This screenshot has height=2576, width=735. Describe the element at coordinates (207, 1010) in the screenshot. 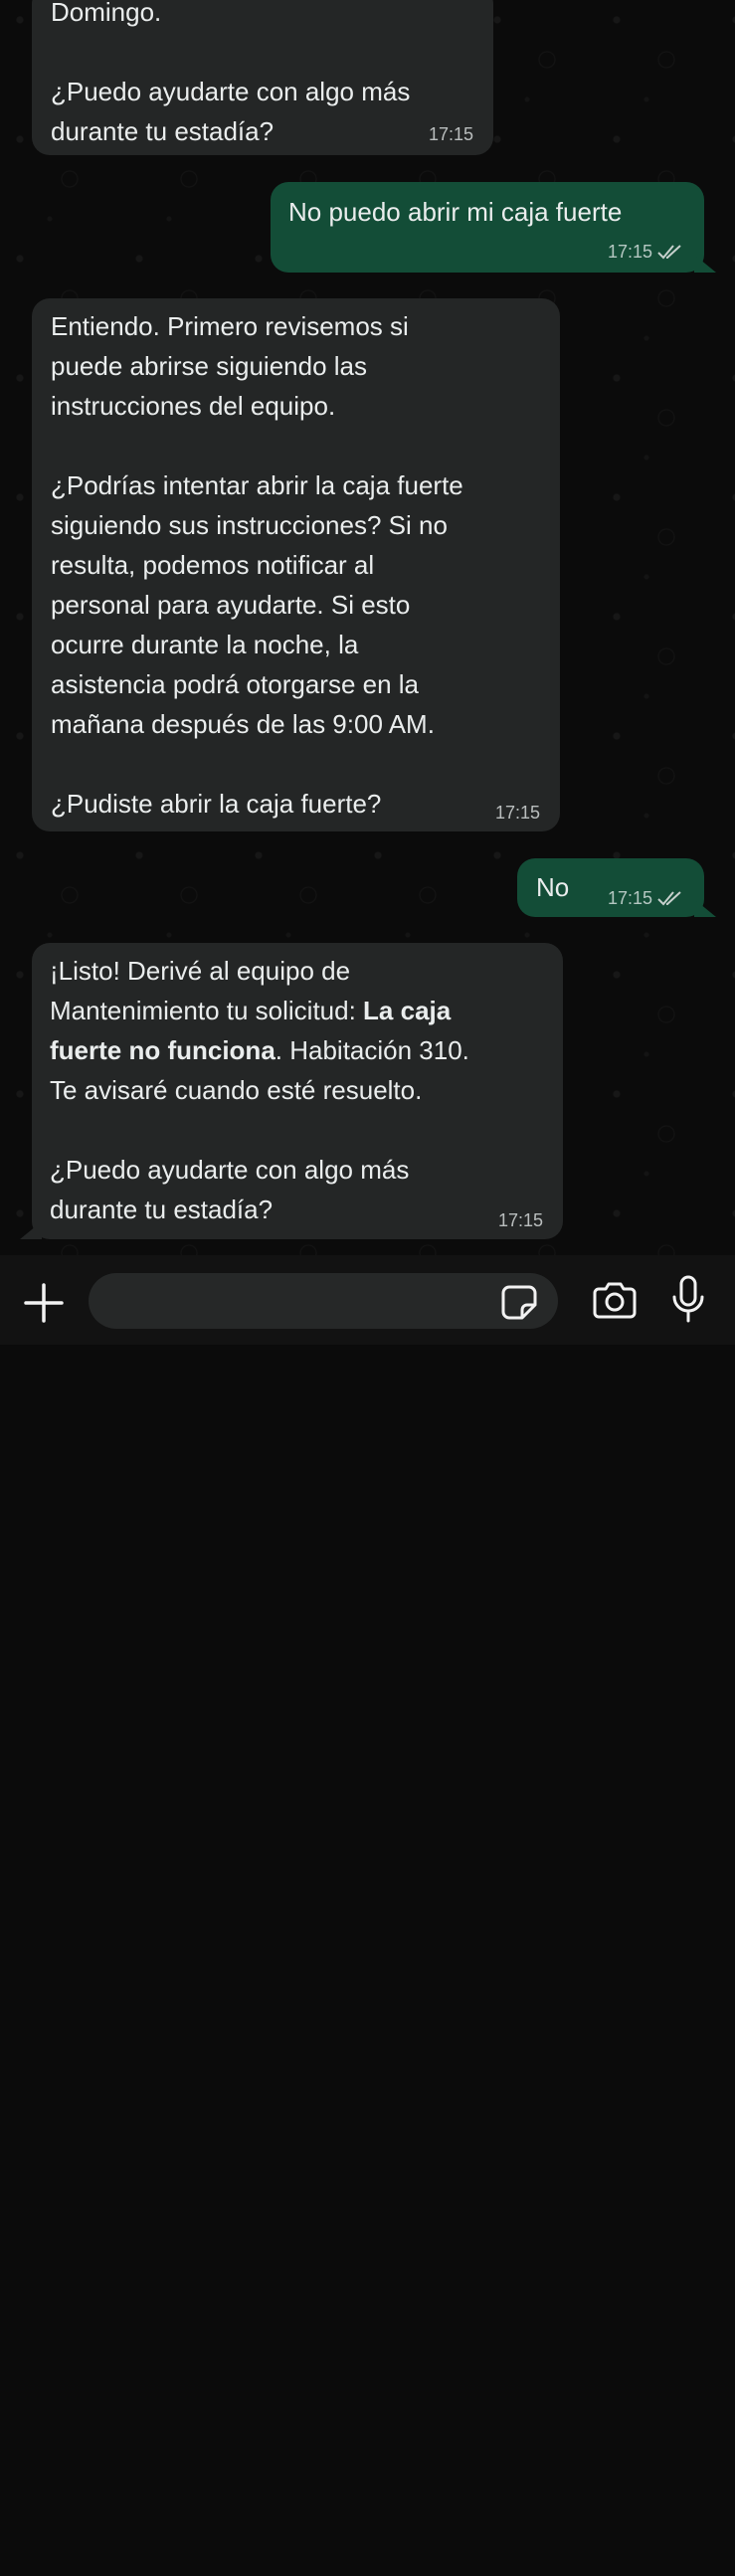

I see `message-text-line: Mantenimiento tu solicitud:` at that location.